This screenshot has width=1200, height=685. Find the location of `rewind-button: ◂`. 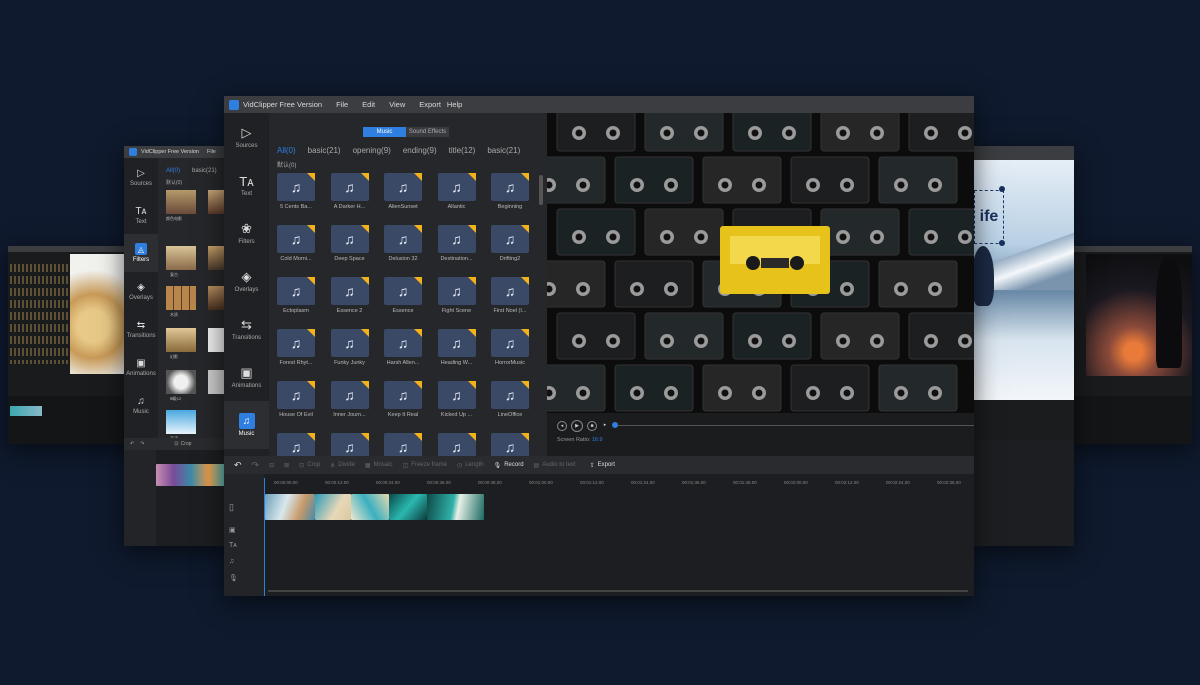

rewind-button: ◂ is located at coordinates (562, 426).